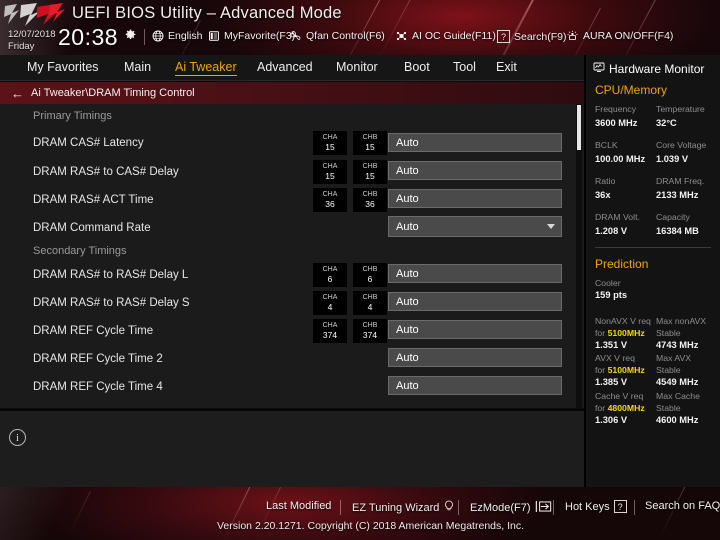  I want to click on dropdown-dram-command-rate: Auto, so click(475, 226).